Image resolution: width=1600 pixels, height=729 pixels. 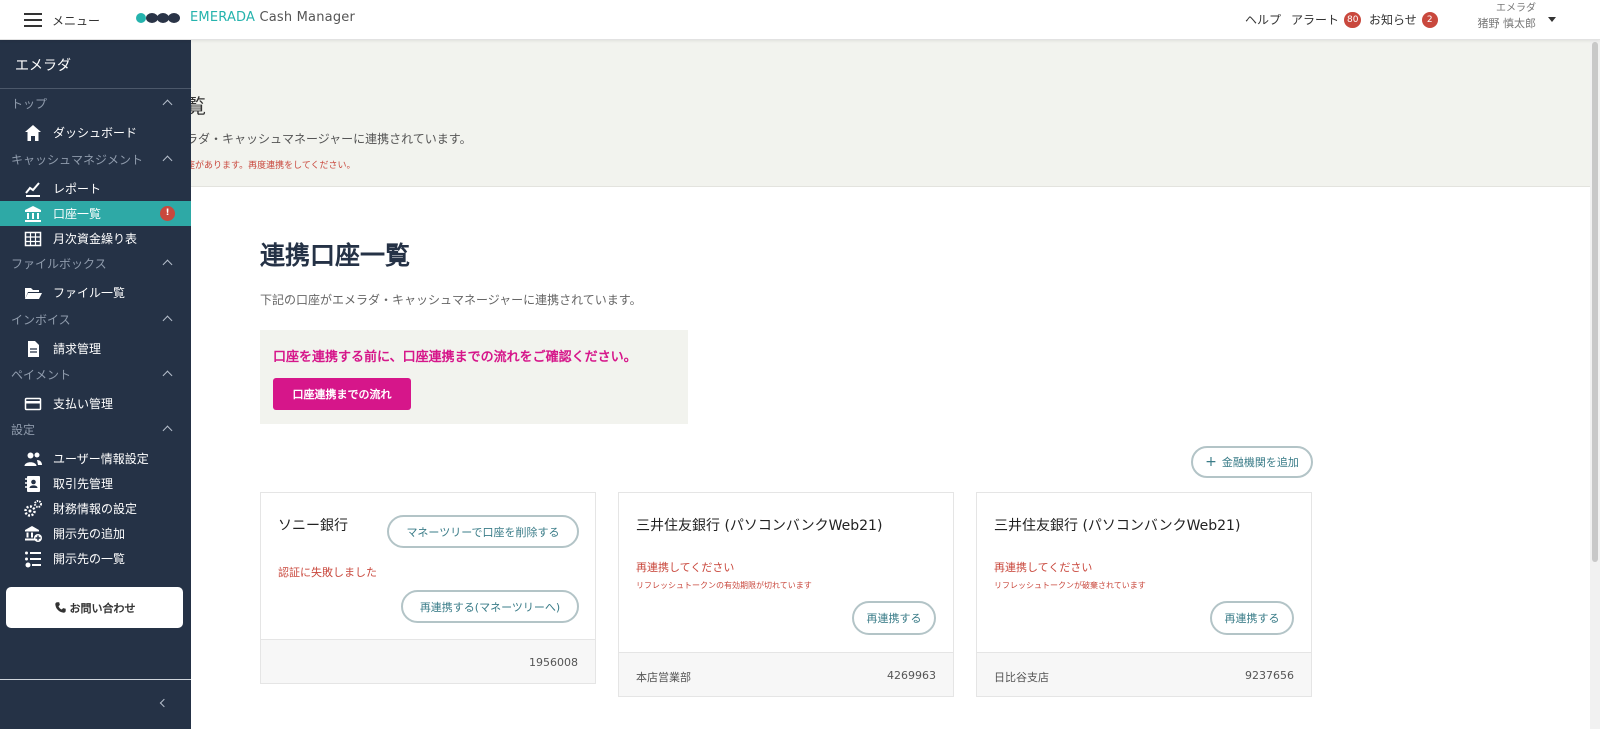 What do you see at coordinates (95, 64) in the screenshot?
I see `sidebar-org-name: エメラダ` at bounding box center [95, 64].